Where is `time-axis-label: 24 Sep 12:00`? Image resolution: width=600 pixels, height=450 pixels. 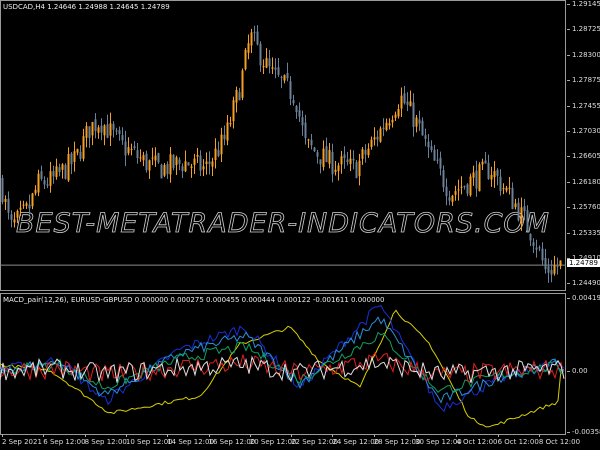
time-axis-label: 24 Sep 12:00 is located at coordinates (356, 440).